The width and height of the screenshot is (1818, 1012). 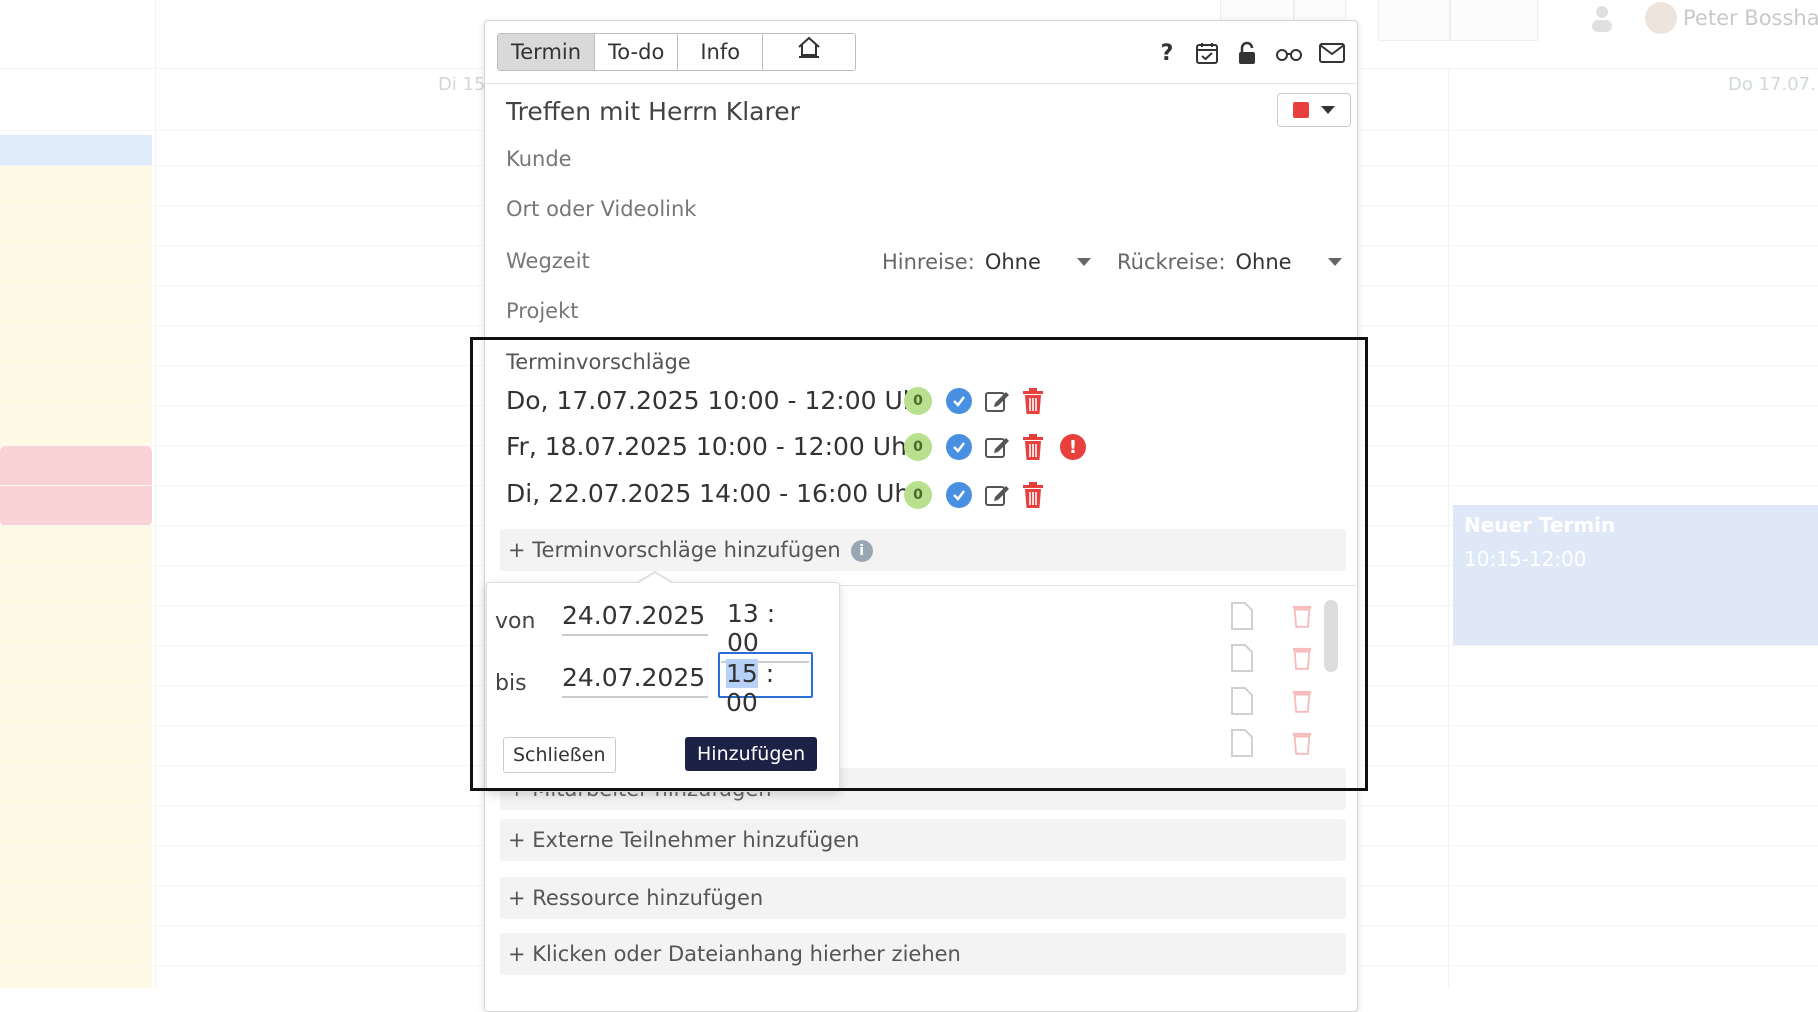 What do you see at coordinates (1332, 53) in the screenshot?
I see `envelope-icon` at bounding box center [1332, 53].